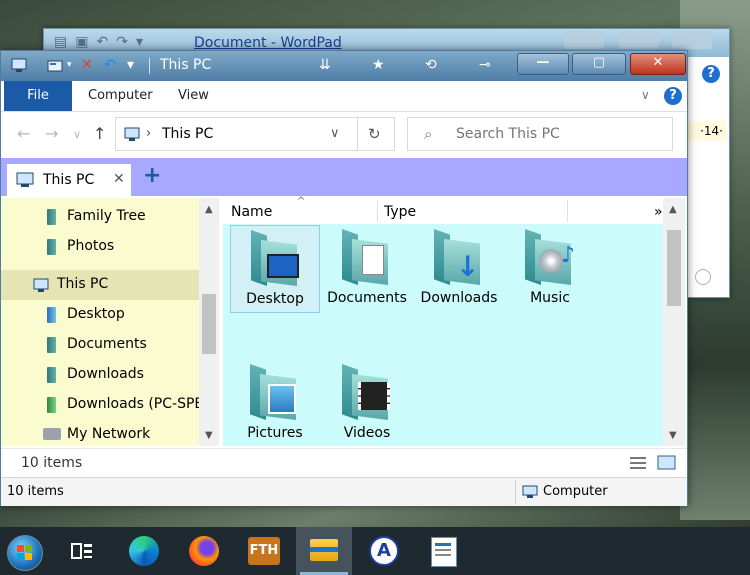  What do you see at coordinates (638, 463) in the screenshot?
I see `details-view-icon` at bounding box center [638, 463].